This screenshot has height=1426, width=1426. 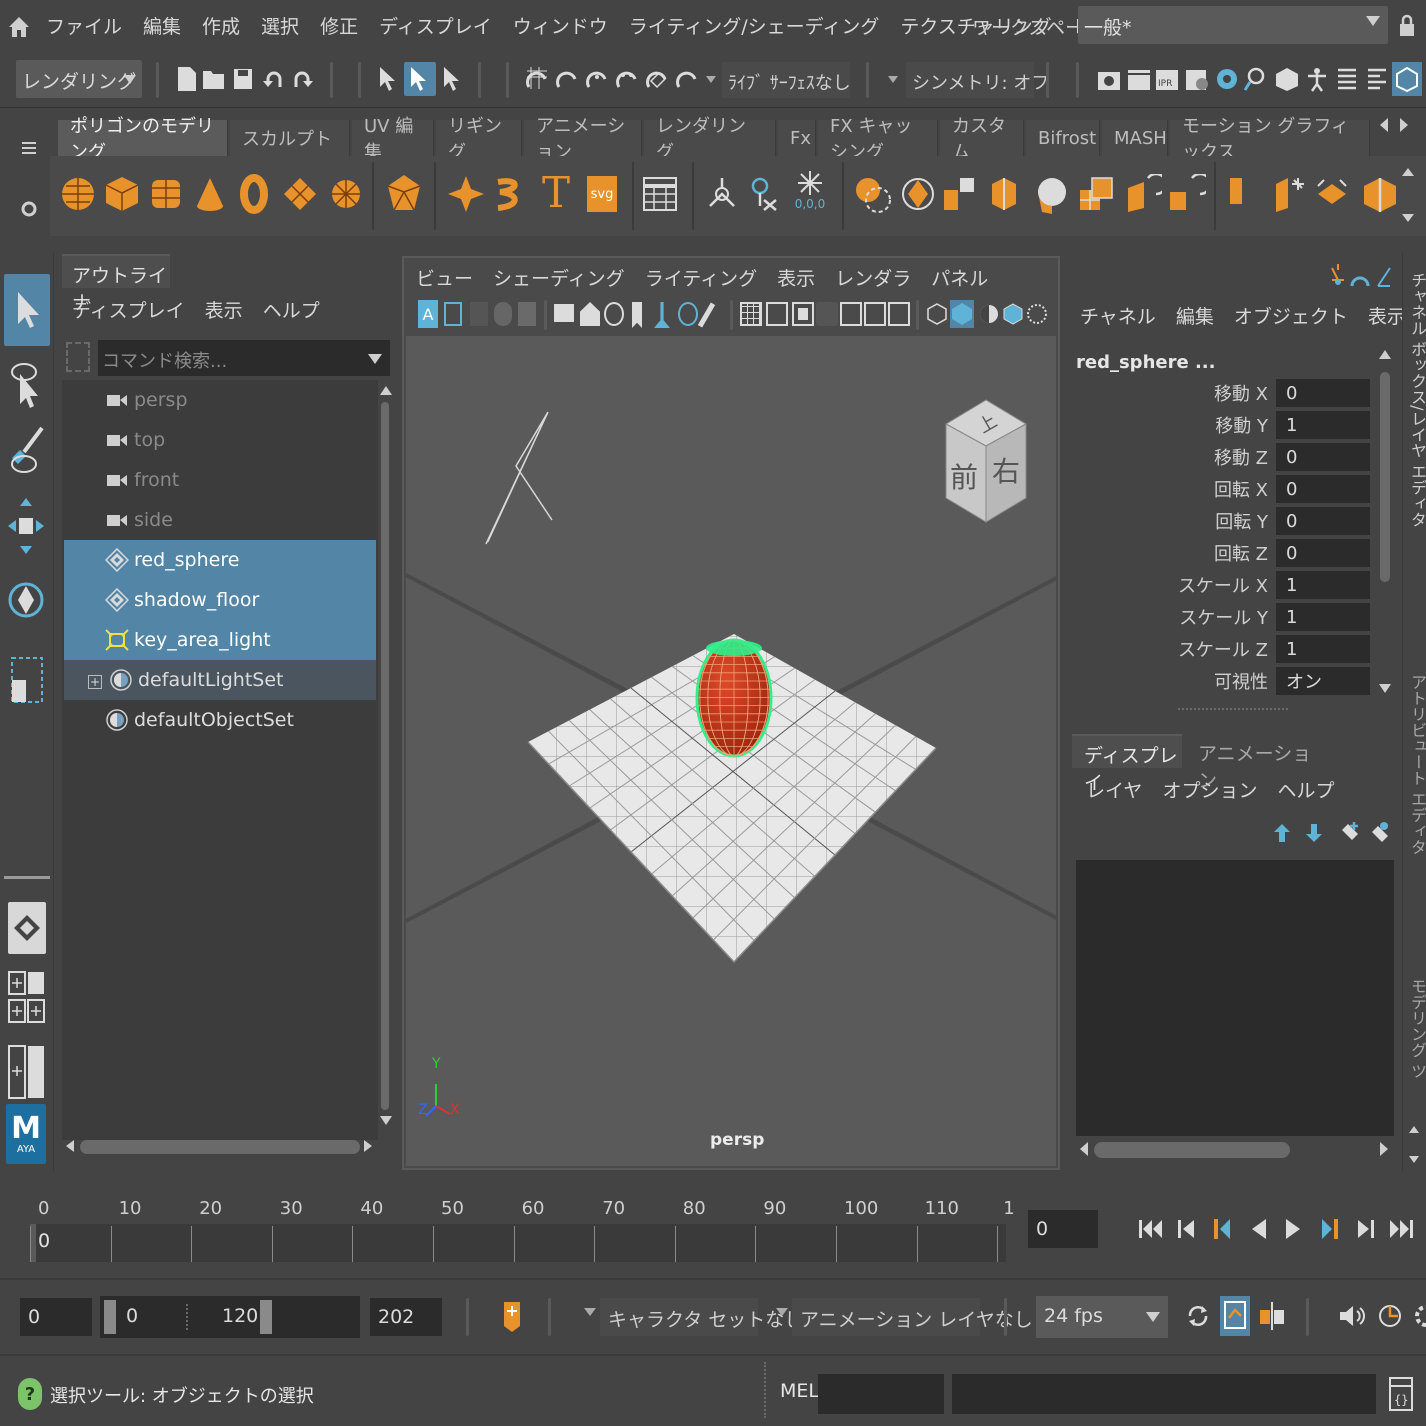 I want to click on layout-four-icon, so click(x=27, y=998).